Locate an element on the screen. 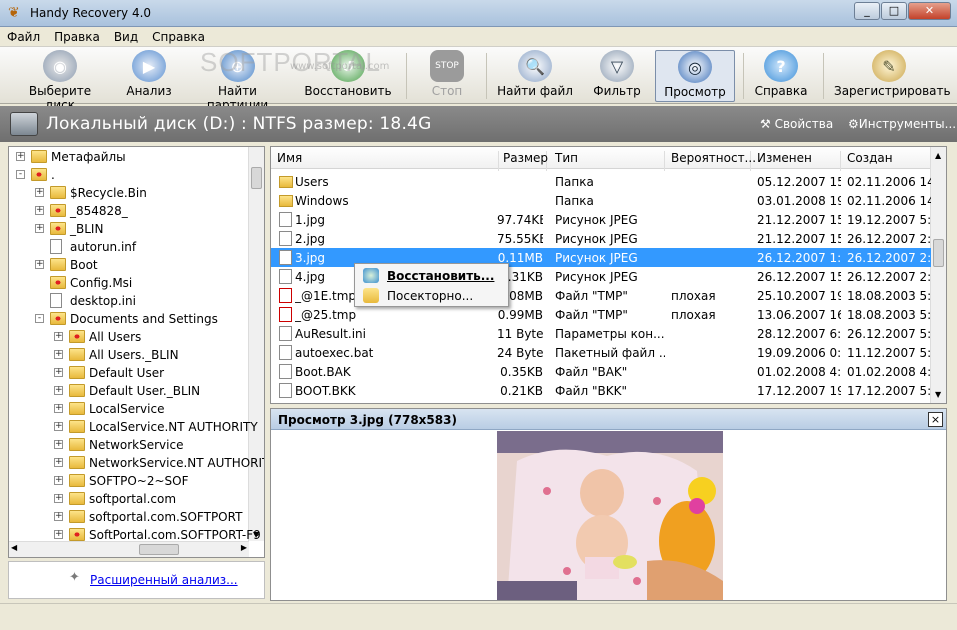 The height and width of the screenshot is (630, 957). column-type: Тип is located at coordinates (607, 161).